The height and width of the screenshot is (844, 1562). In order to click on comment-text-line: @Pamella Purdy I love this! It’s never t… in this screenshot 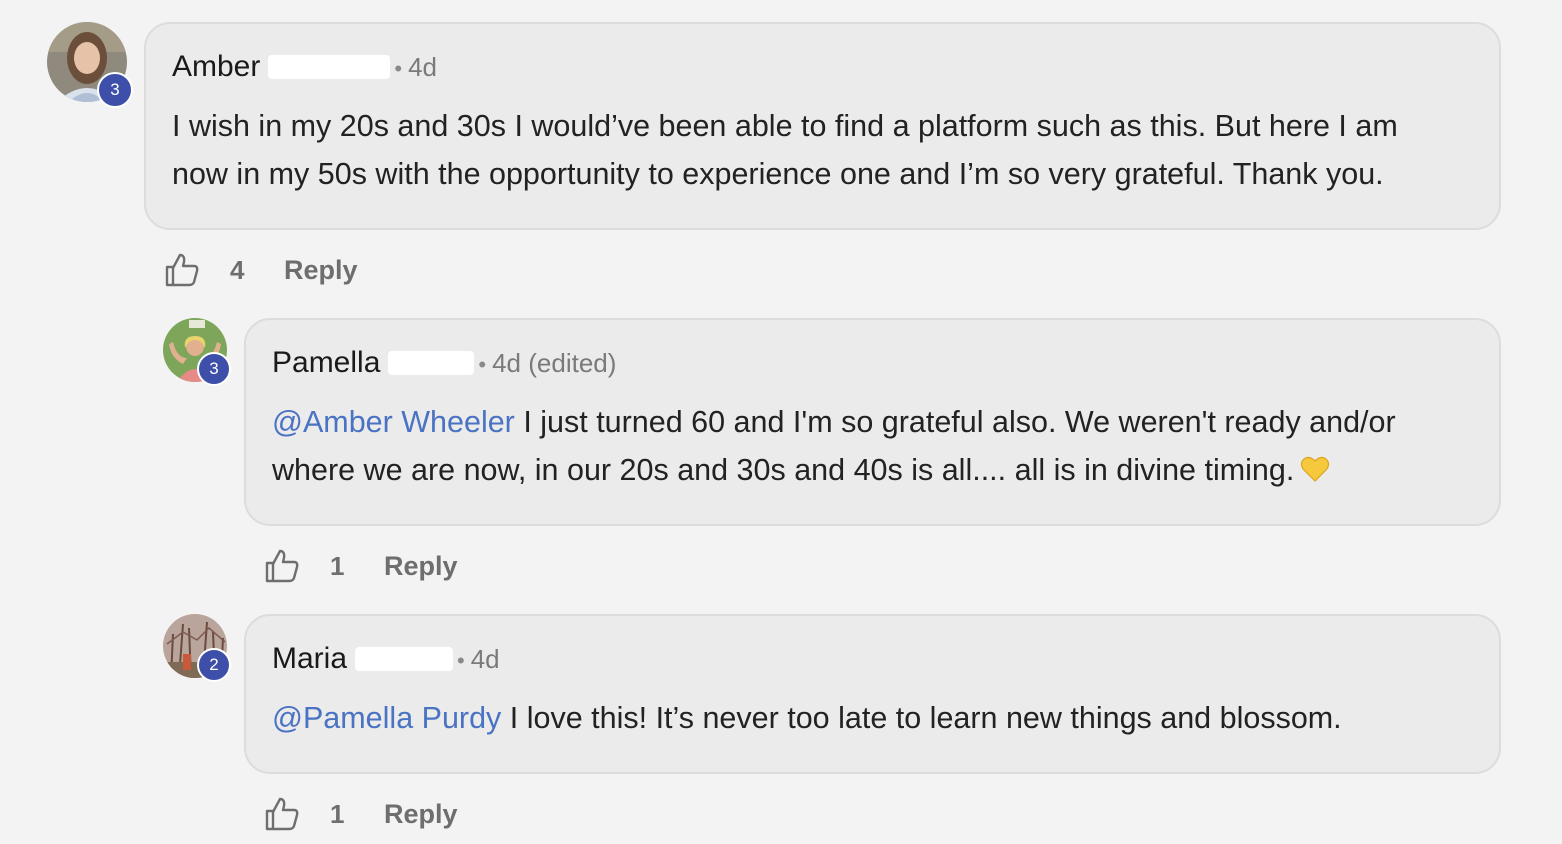, I will do `click(872, 718)`.